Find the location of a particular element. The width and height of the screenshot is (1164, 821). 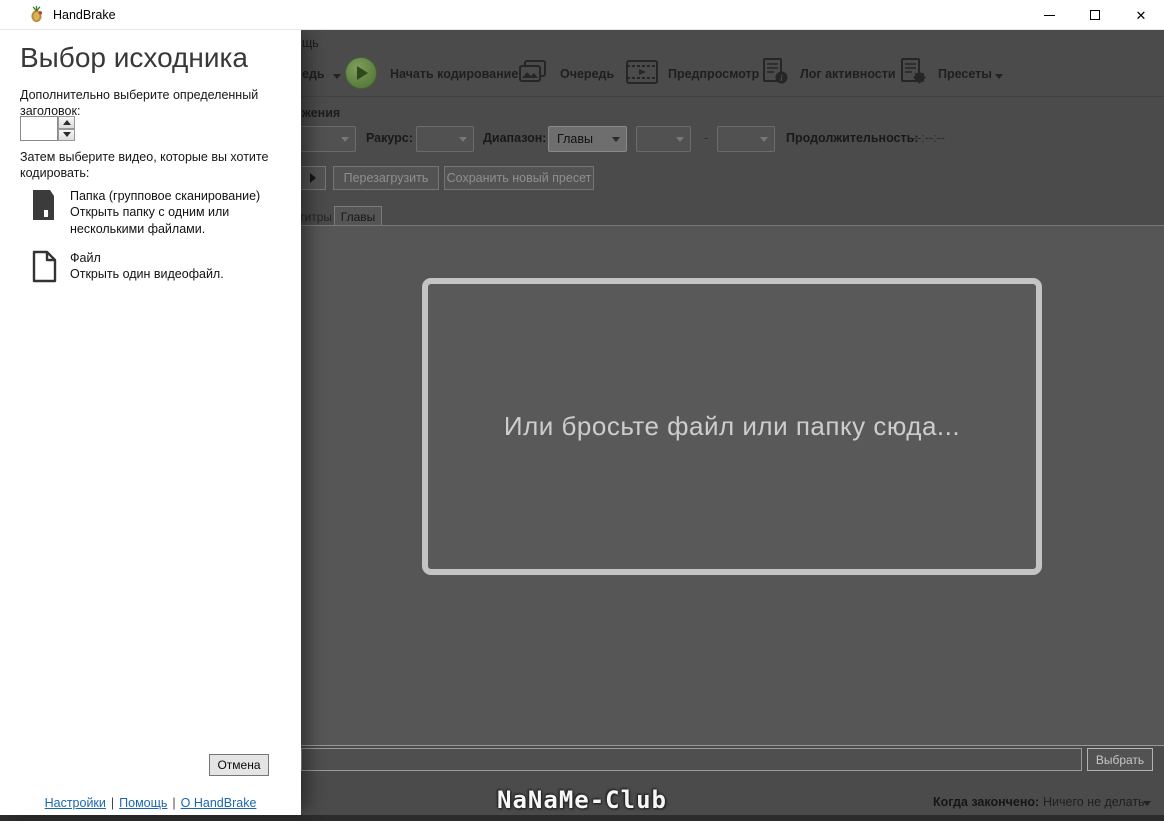

close-button: ✕ is located at coordinates (1141, 15).